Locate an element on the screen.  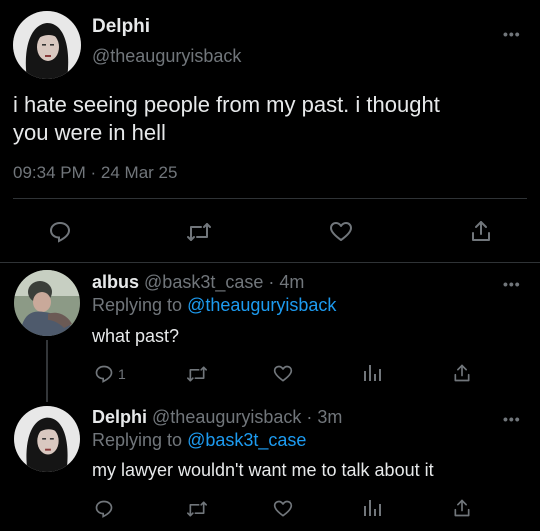
tweet-timestamp: 09:34 PM · 24 Mar 25 is located at coordinates (95, 173).